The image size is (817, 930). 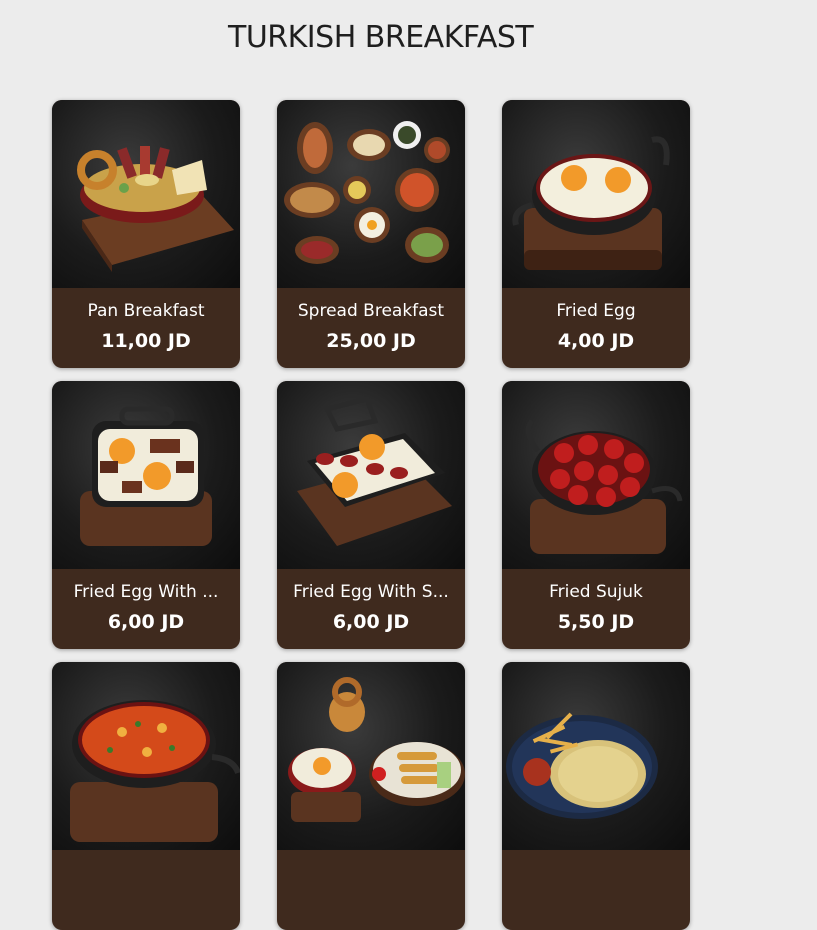 What do you see at coordinates (371, 311) in the screenshot?
I see `item-name: Spread Breakfast` at bounding box center [371, 311].